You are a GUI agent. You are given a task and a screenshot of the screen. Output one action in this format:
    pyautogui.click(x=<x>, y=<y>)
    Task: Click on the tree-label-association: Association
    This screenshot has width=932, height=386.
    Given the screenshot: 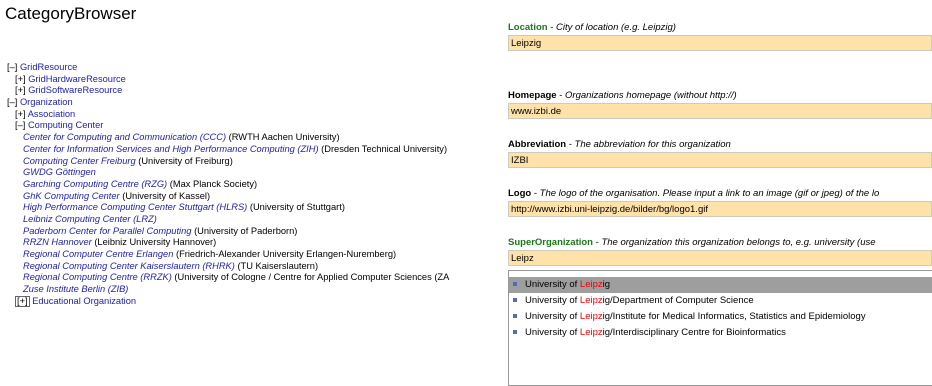 What is the action you would take?
    pyautogui.click(x=52, y=114)
    